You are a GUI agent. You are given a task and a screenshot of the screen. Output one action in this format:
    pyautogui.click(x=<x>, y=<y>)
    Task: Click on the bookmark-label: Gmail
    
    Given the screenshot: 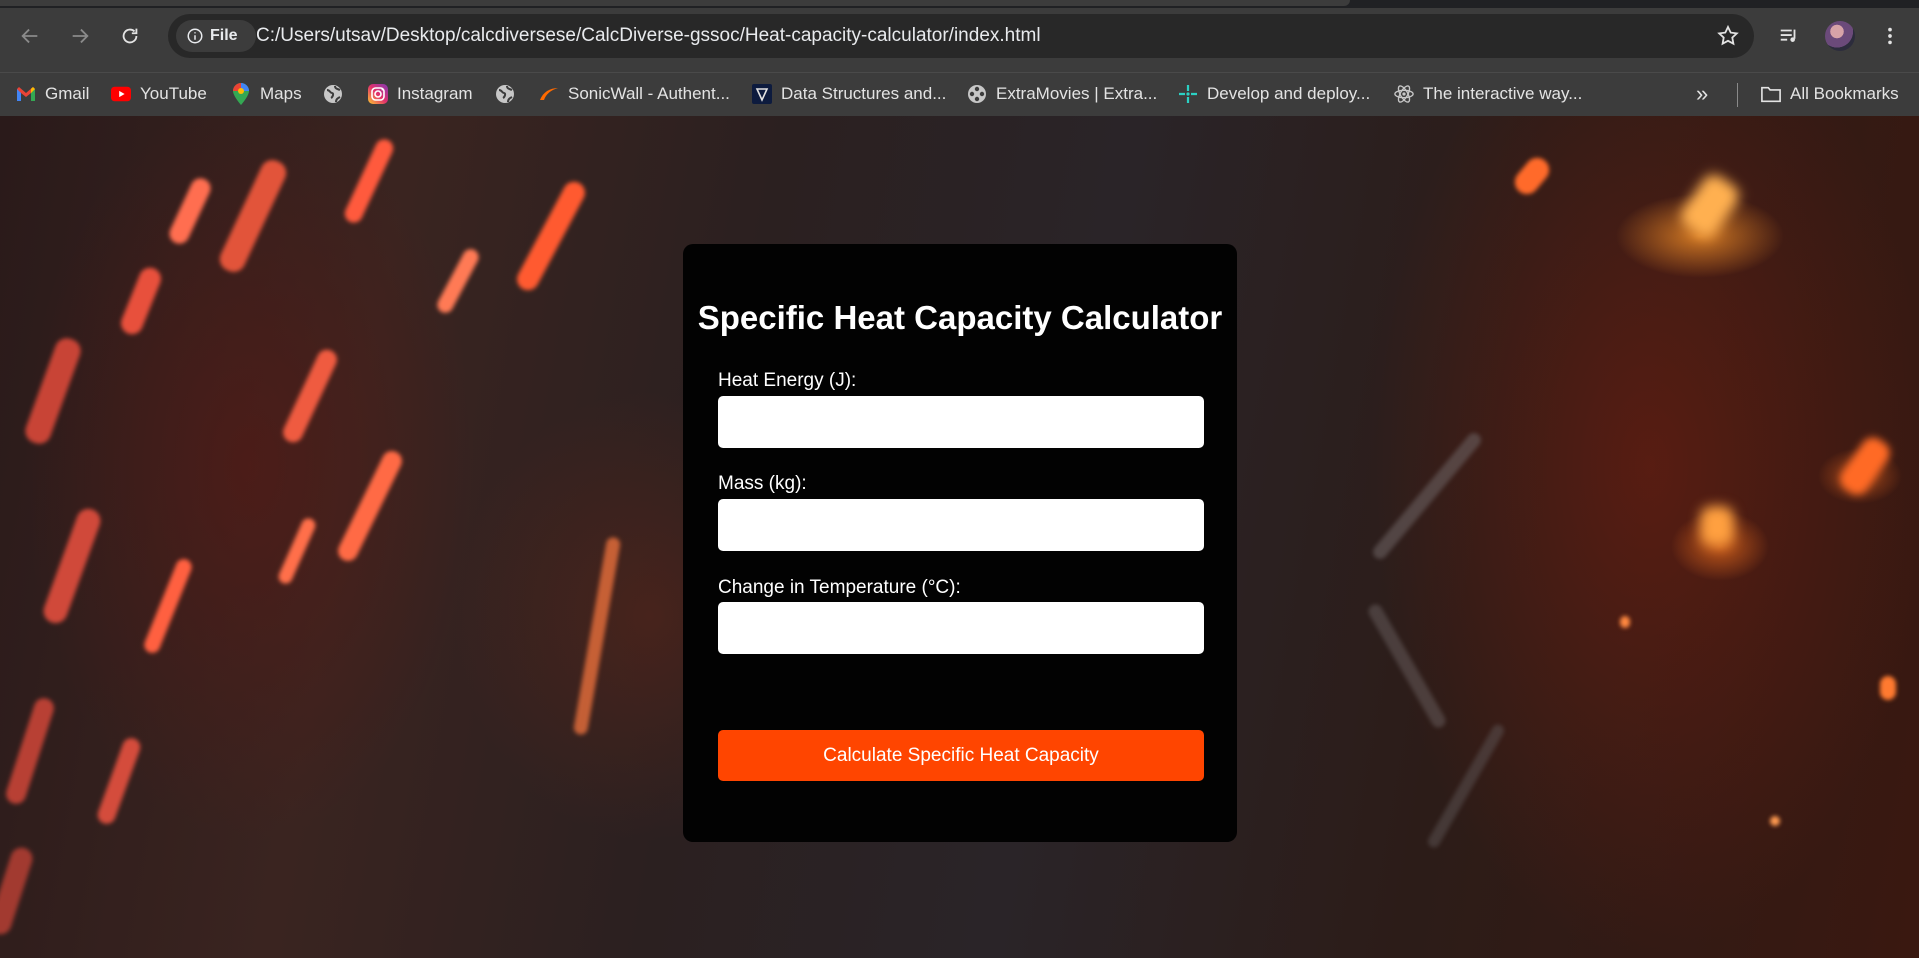 What is the action you would take?
    pyautogui.click(x=67, y=93)
    